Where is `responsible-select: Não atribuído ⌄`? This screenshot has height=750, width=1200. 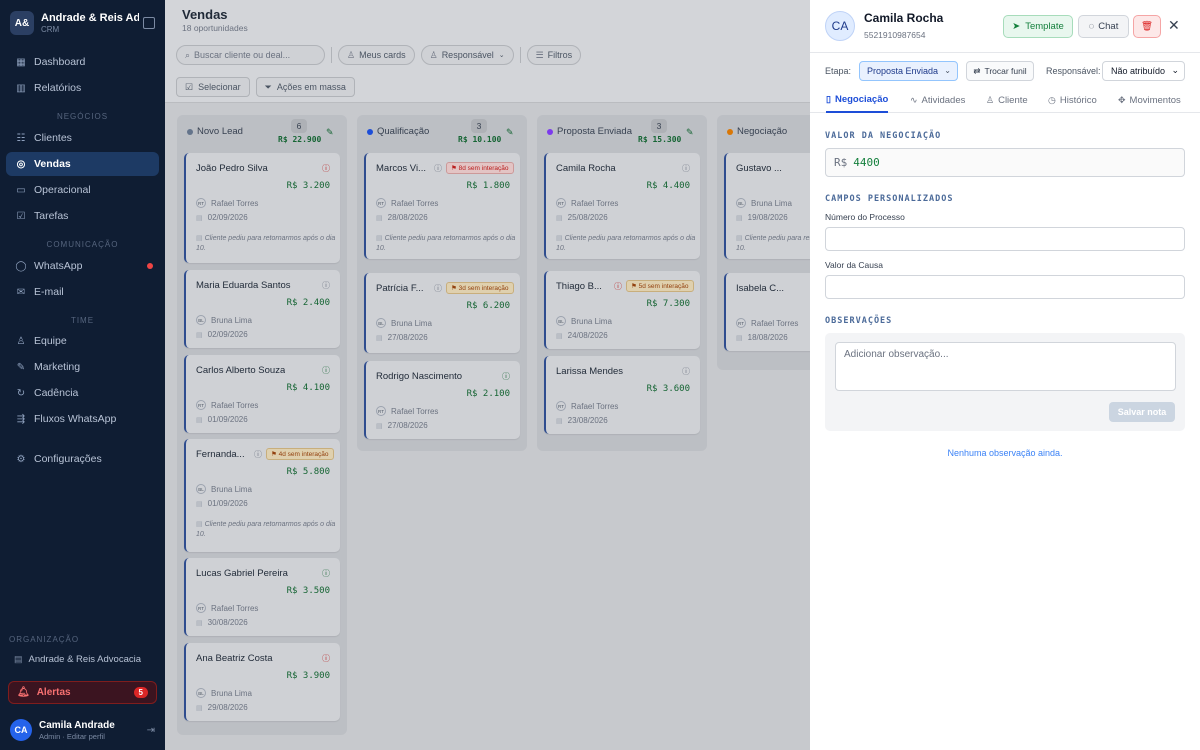 responsible-select: Não atribuído ⌄ is located at coordinates (1143, 71).